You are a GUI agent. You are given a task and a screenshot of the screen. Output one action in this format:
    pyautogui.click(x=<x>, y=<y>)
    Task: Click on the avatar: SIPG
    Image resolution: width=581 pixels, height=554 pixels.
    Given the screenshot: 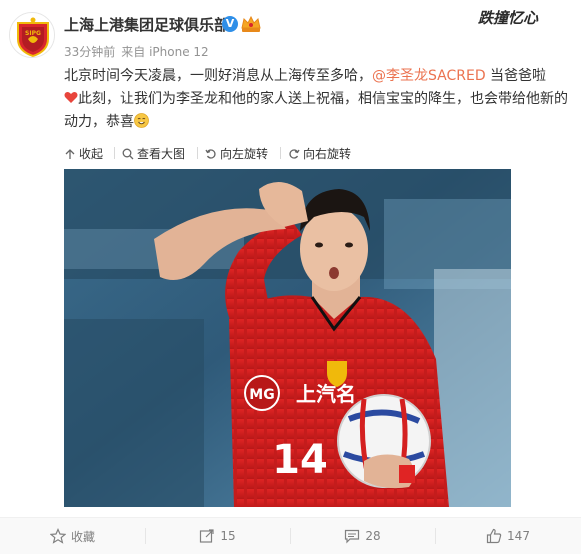 What is the action you would take?
    pyautogui.click(x=32, y=35)
    